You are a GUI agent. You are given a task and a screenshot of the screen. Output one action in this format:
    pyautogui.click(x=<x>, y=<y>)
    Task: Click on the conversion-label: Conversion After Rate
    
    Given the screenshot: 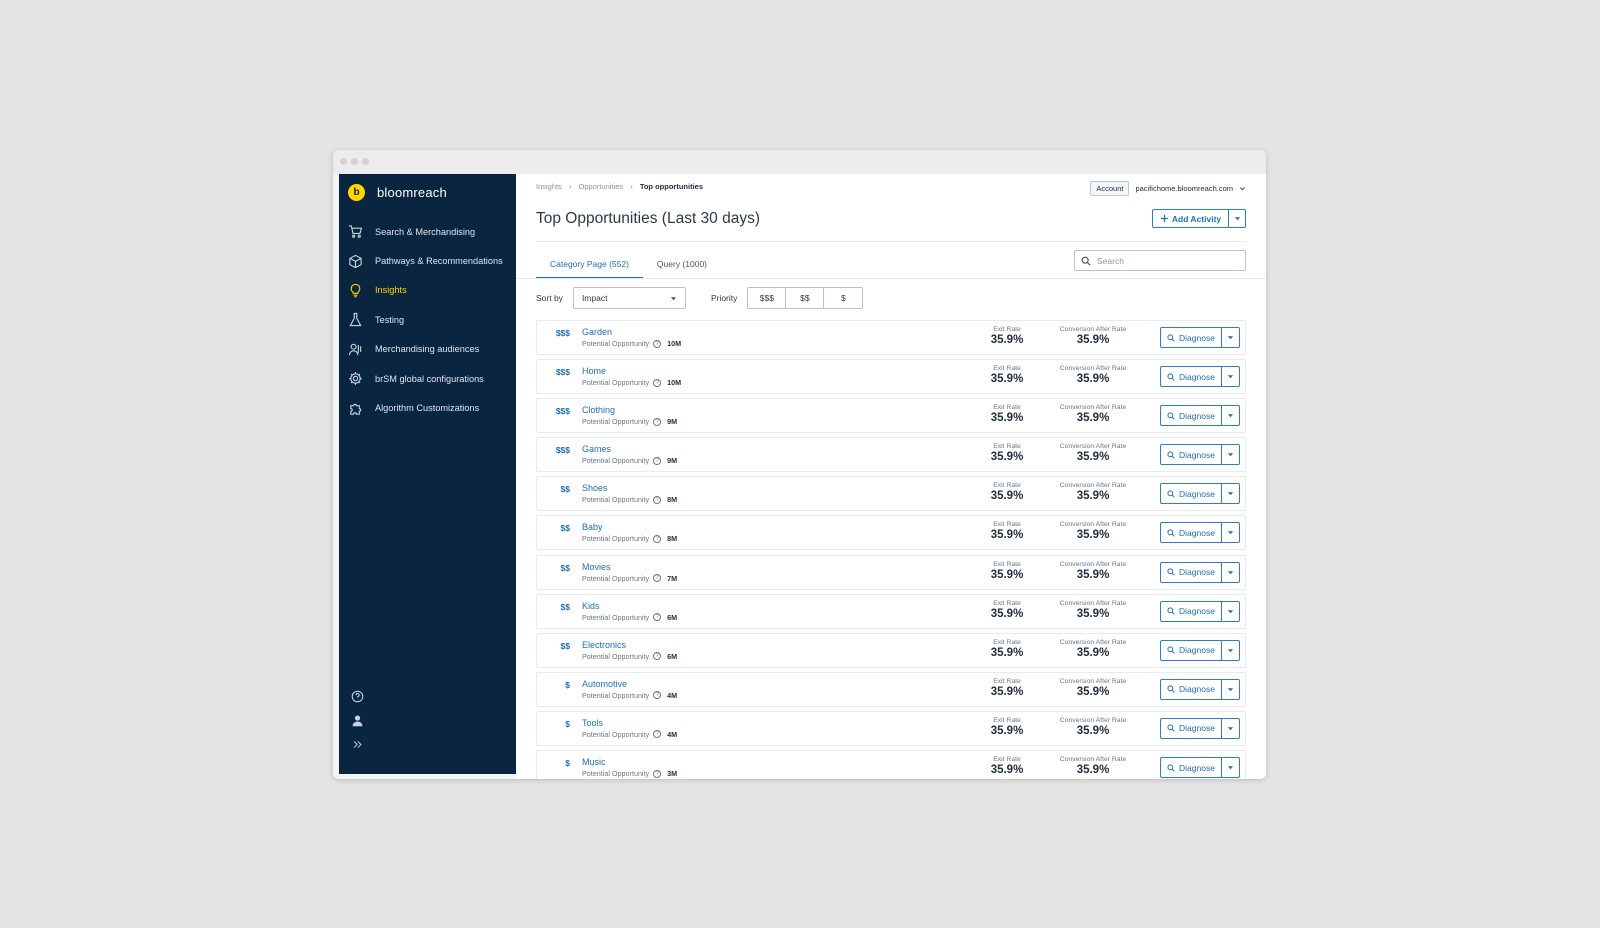 What is the action you would take?
    pyautogui.click(x=1093, y=329)
    